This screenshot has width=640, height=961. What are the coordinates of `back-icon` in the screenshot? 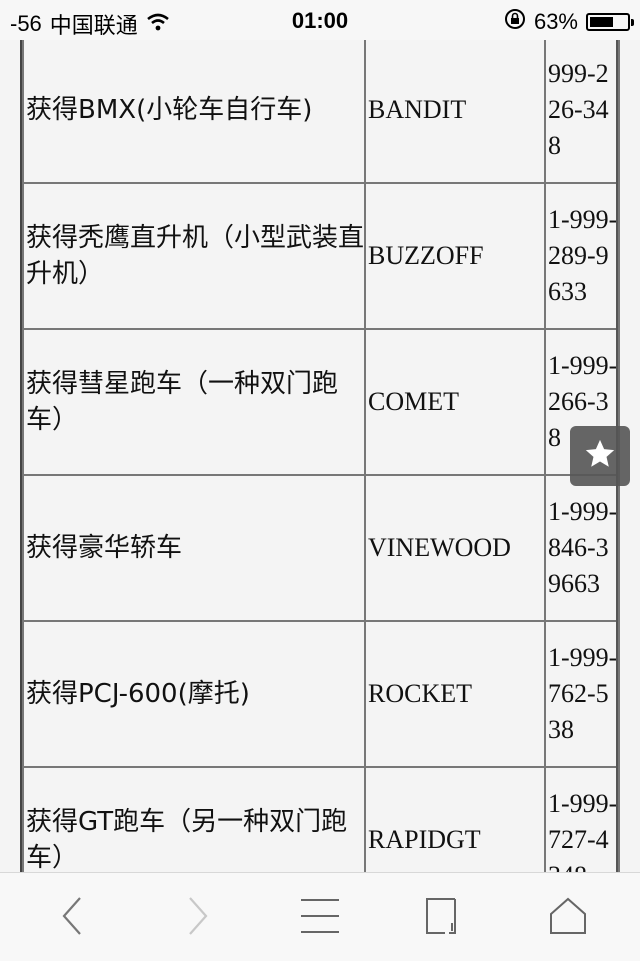 It's located at (72, 918).